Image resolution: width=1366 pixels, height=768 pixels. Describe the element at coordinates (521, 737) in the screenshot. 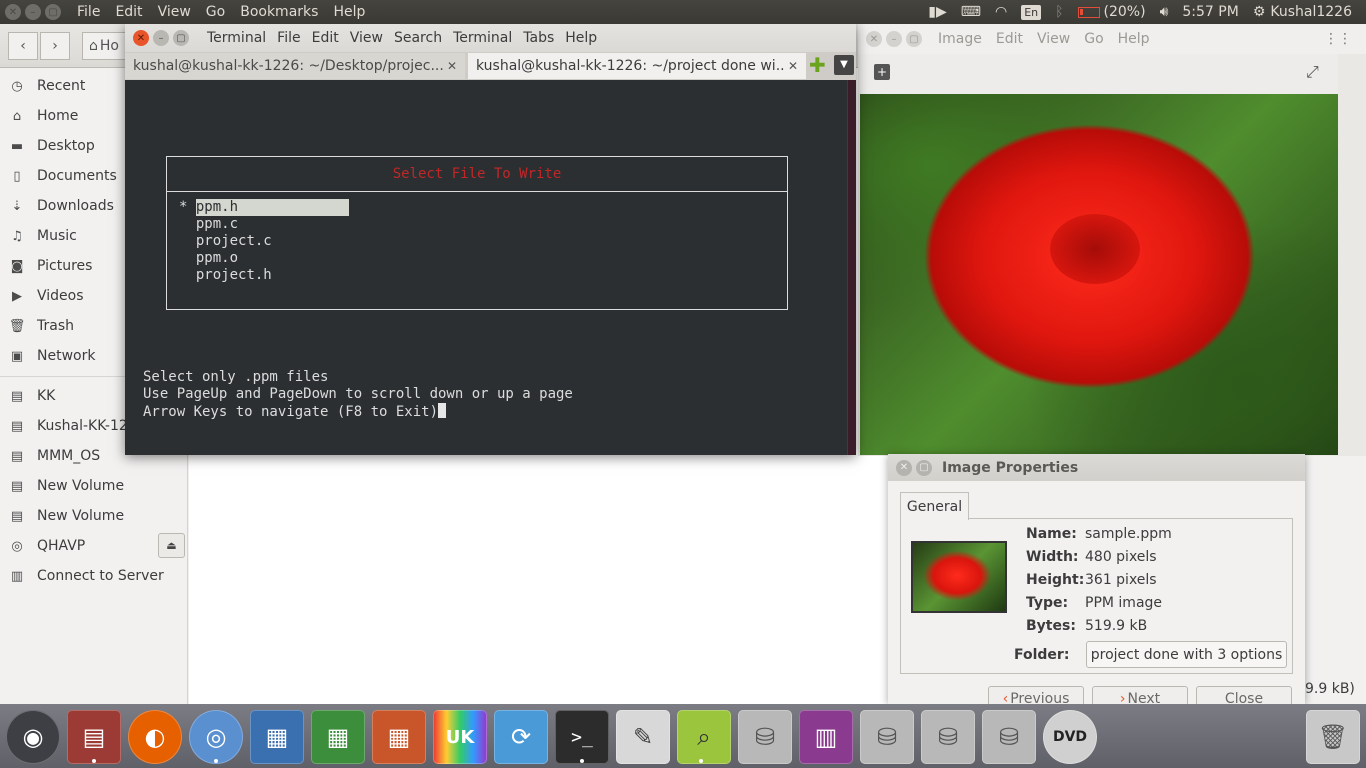

I see `update-manager-icon: ⟳` at that location.